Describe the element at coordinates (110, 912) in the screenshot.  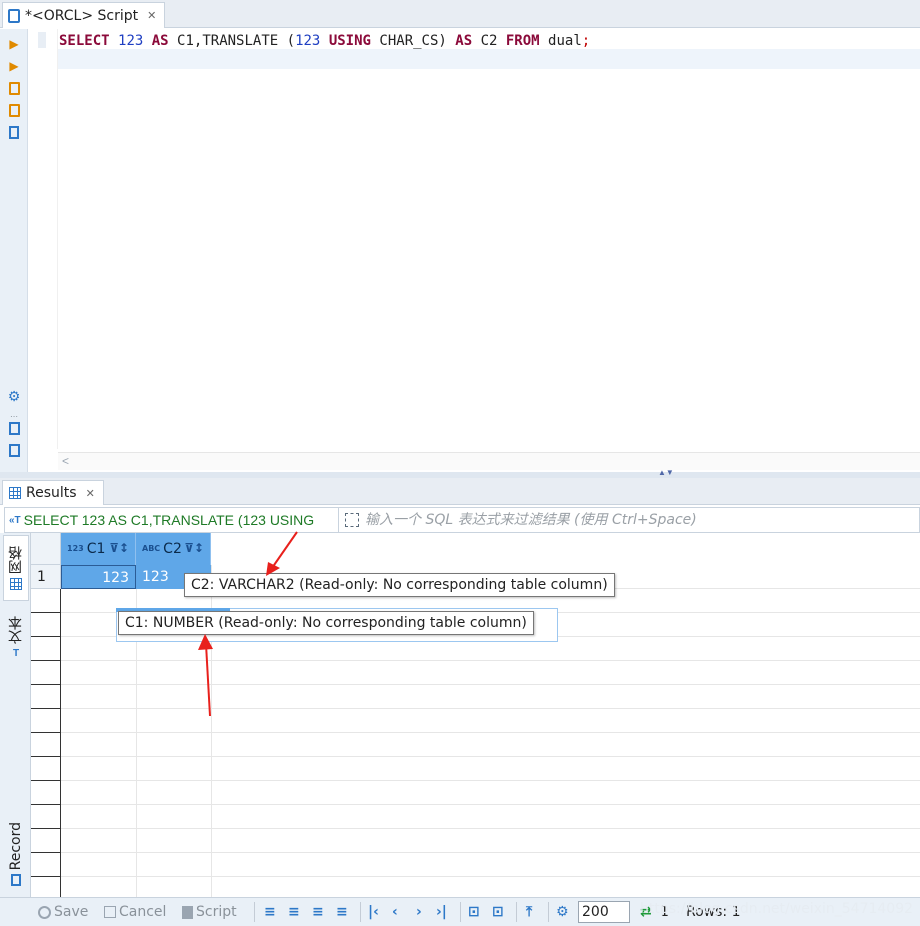
I see `cancel-icon` at that location.